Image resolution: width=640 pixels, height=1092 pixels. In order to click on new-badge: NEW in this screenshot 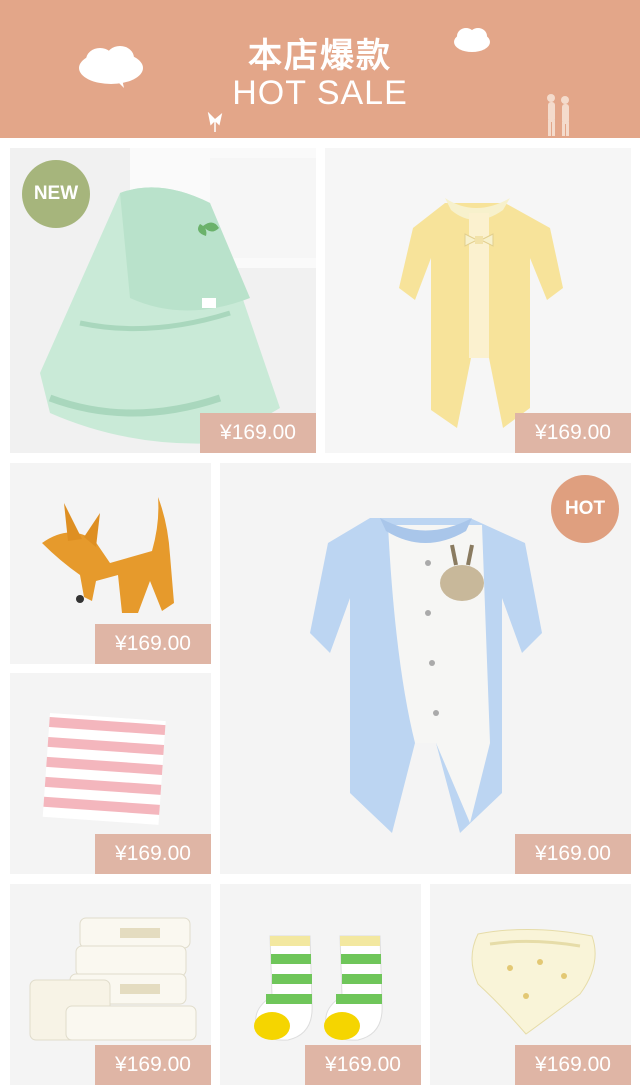, I will do `click(56, 194)`.